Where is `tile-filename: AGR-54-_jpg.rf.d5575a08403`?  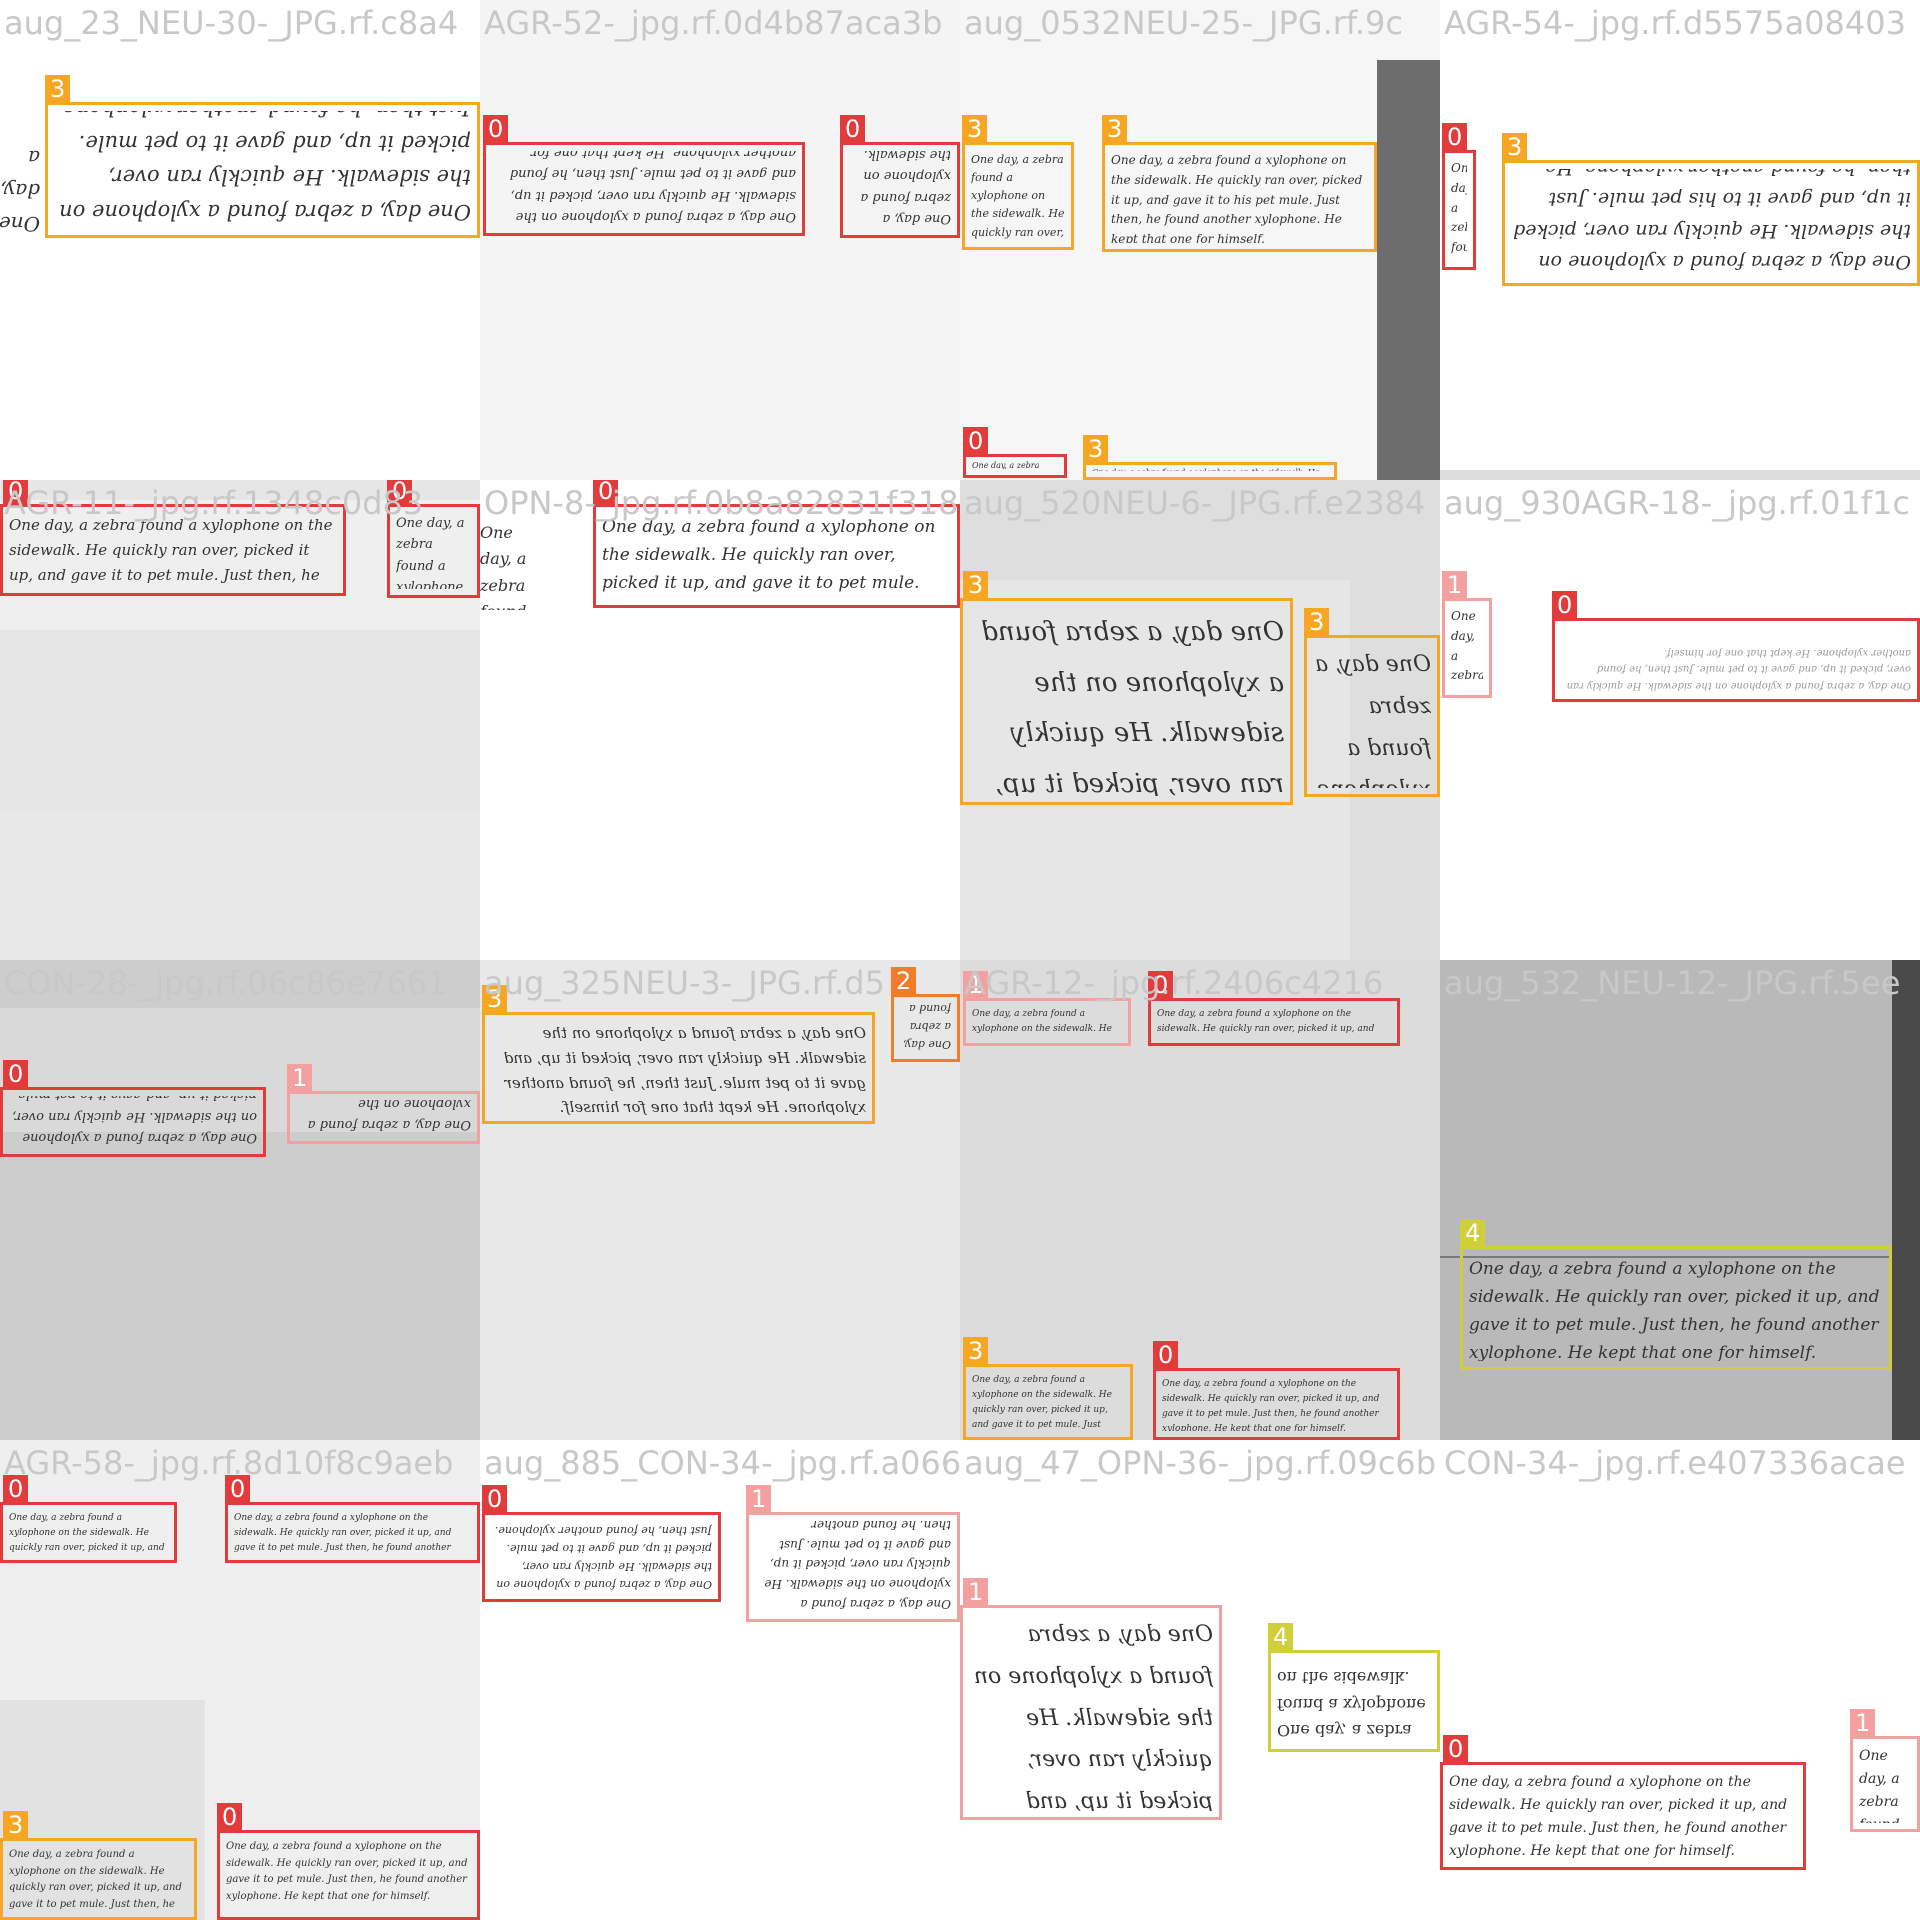
tile-filename: AGR-54-_jpg.rf.d5575a08403 is located at coordinates (1675, 23).